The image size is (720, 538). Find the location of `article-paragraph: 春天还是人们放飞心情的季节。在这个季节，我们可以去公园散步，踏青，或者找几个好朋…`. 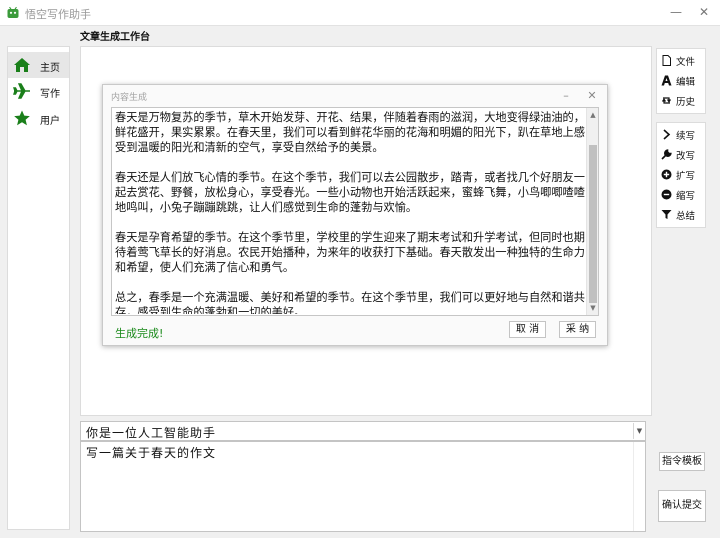

article-paragraph: 春天还是人们放飞心情的季节。在这个季节，我们可以去公园散步，踏青，或者找几个好朋… is located at coordinates (350, 192).